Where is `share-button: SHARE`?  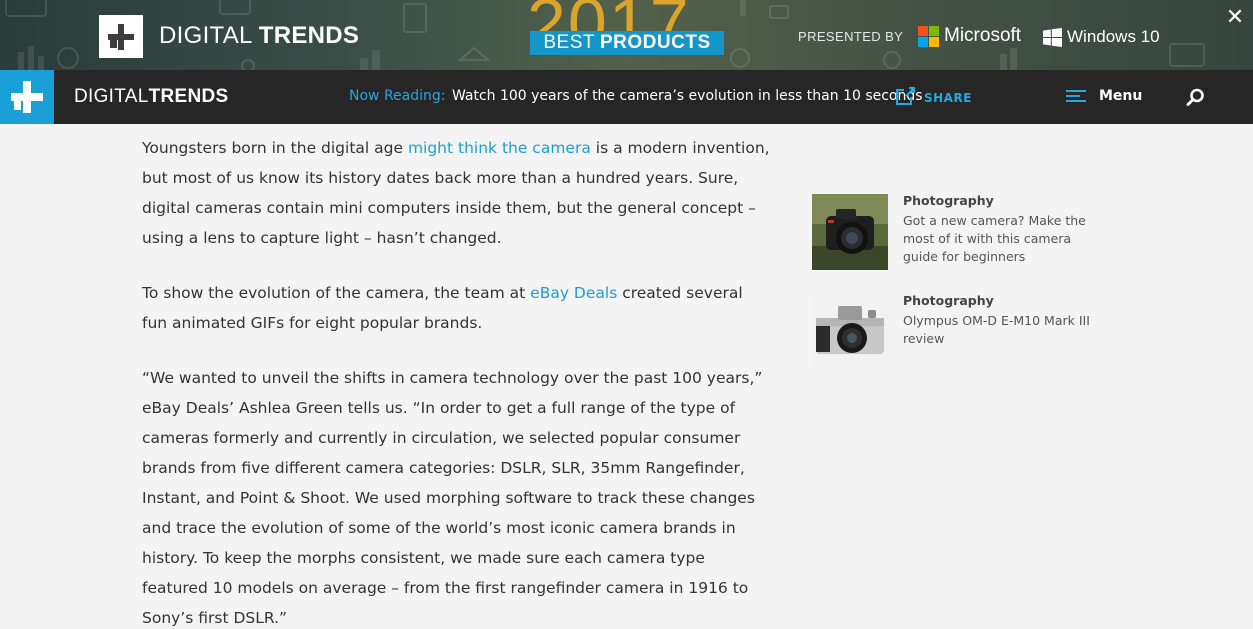
share-button: SHARE is located at coordinates (933, 96).